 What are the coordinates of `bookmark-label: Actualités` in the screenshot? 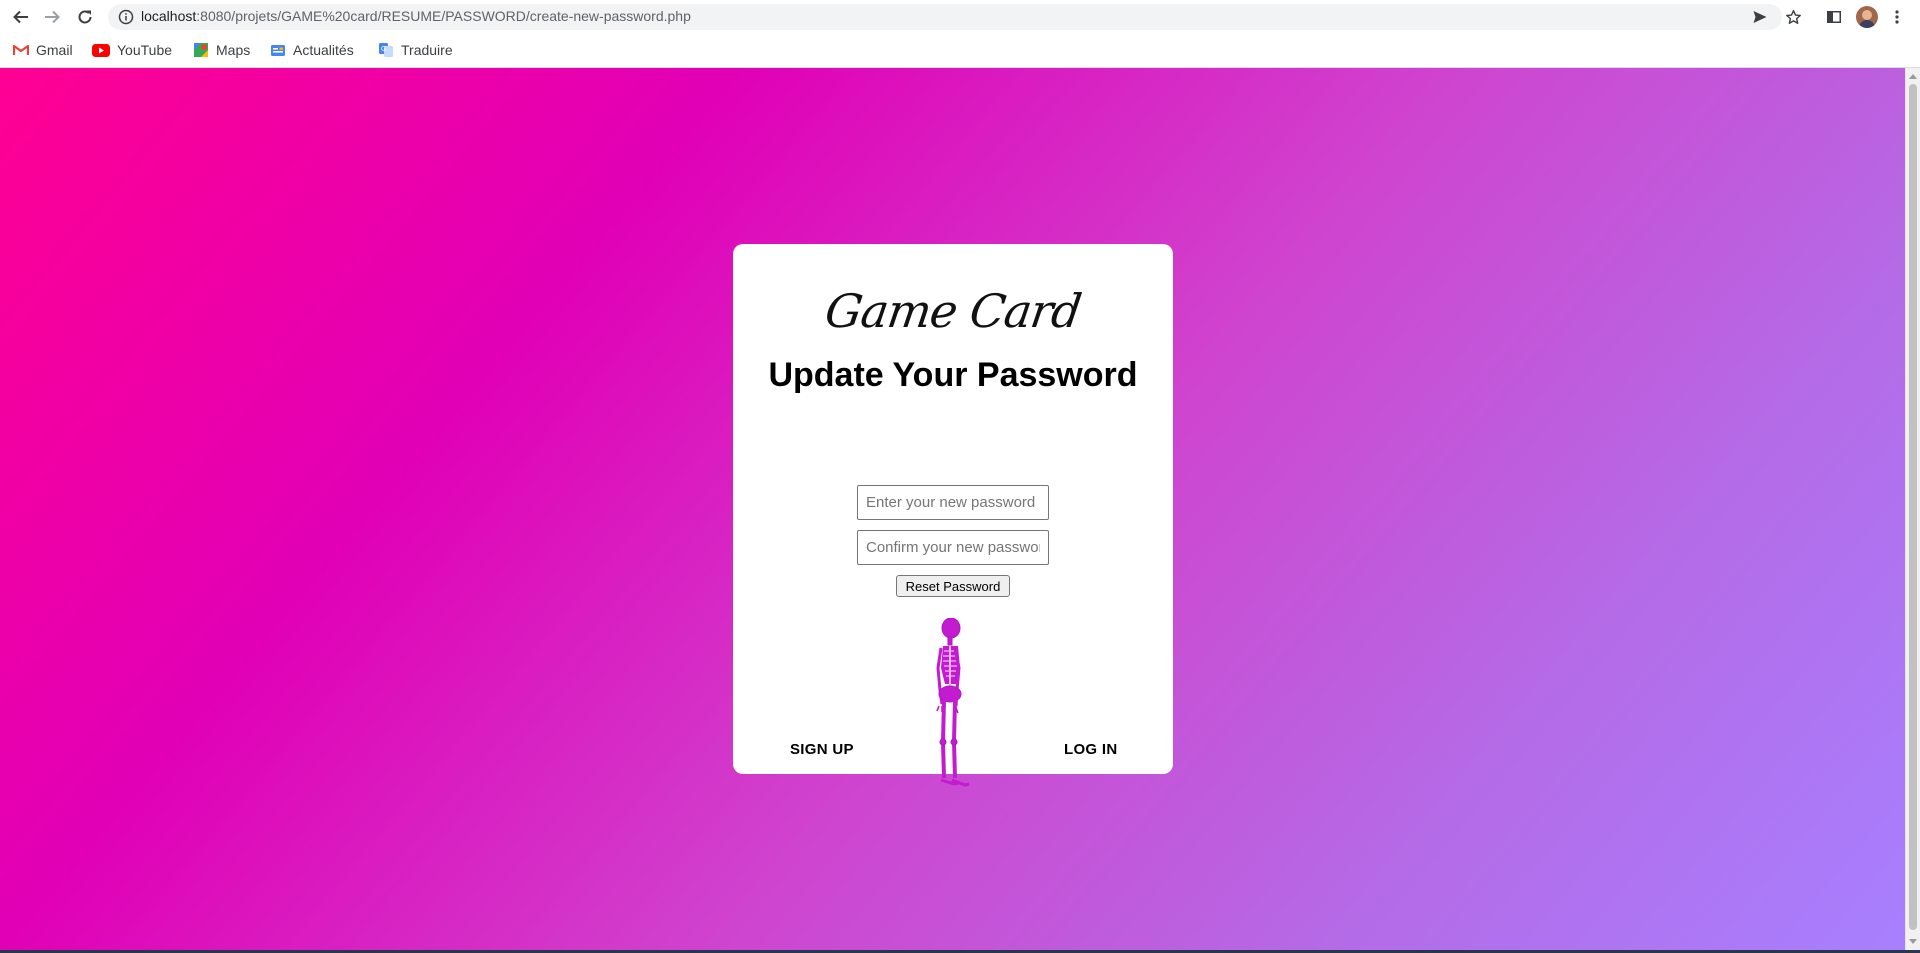 It's located at (323, 50).